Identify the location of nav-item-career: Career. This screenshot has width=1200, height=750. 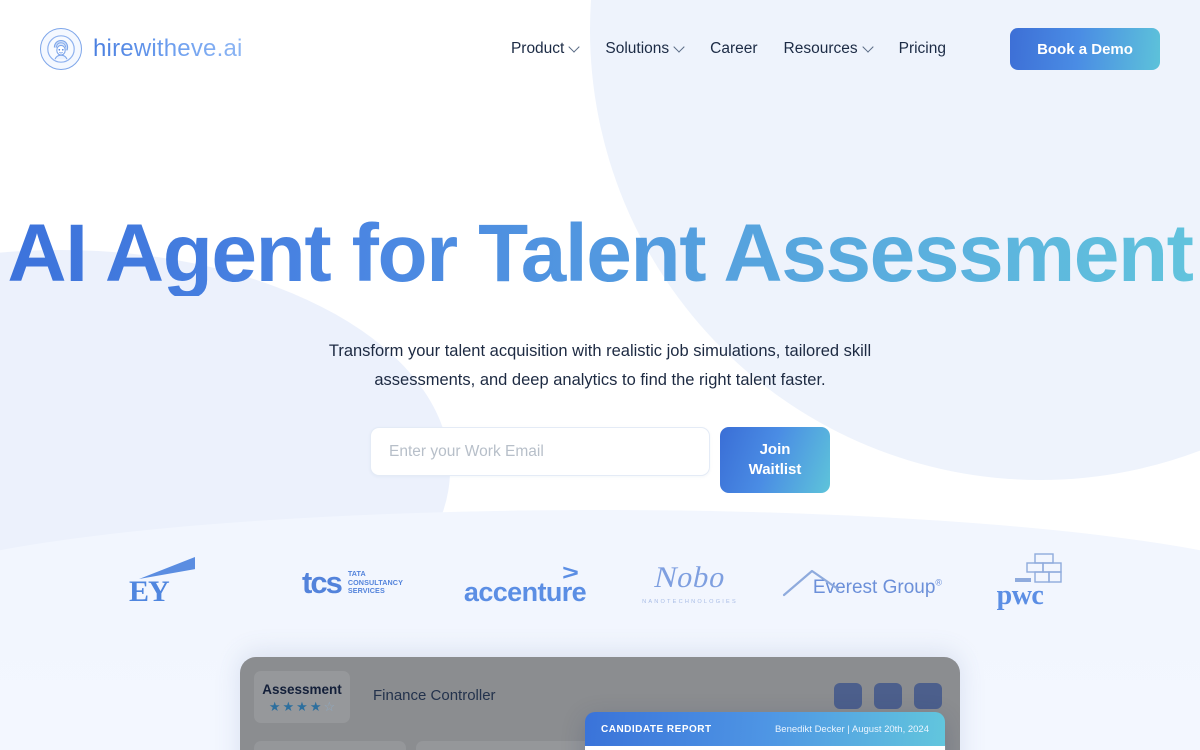
(733, 49).